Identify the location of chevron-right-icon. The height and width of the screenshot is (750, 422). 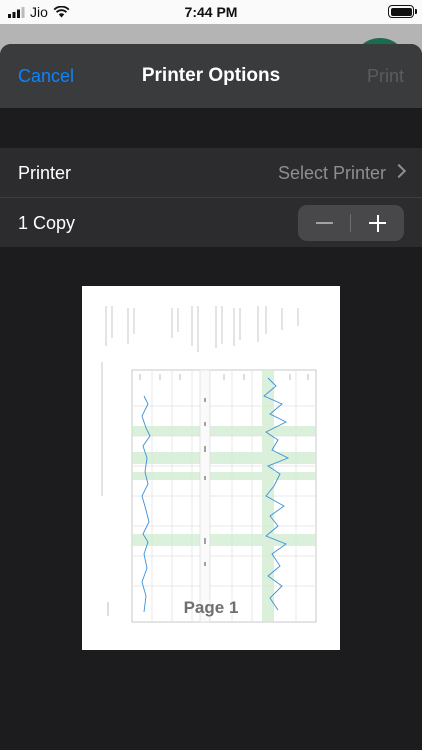
(399, 171).